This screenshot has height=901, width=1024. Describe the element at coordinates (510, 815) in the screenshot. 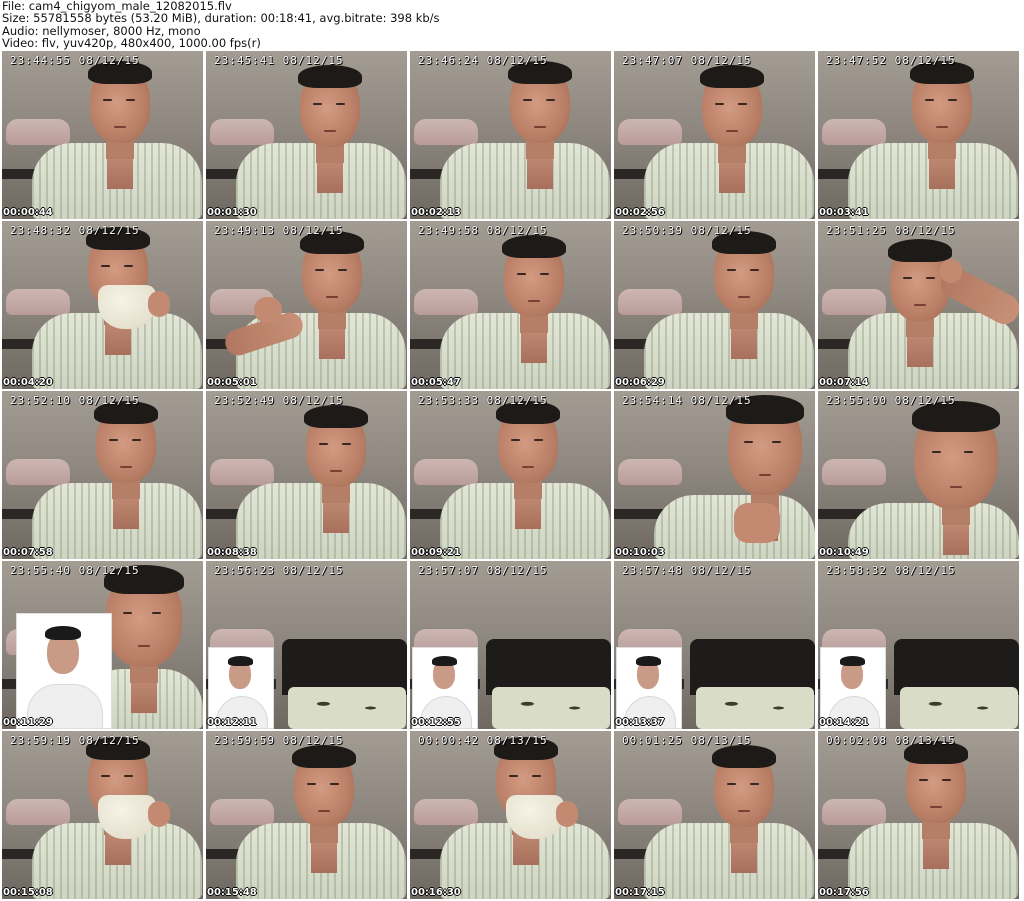

I see `video-thumbnail: 00:00:42 08/13/15 00:16:30` at that location.